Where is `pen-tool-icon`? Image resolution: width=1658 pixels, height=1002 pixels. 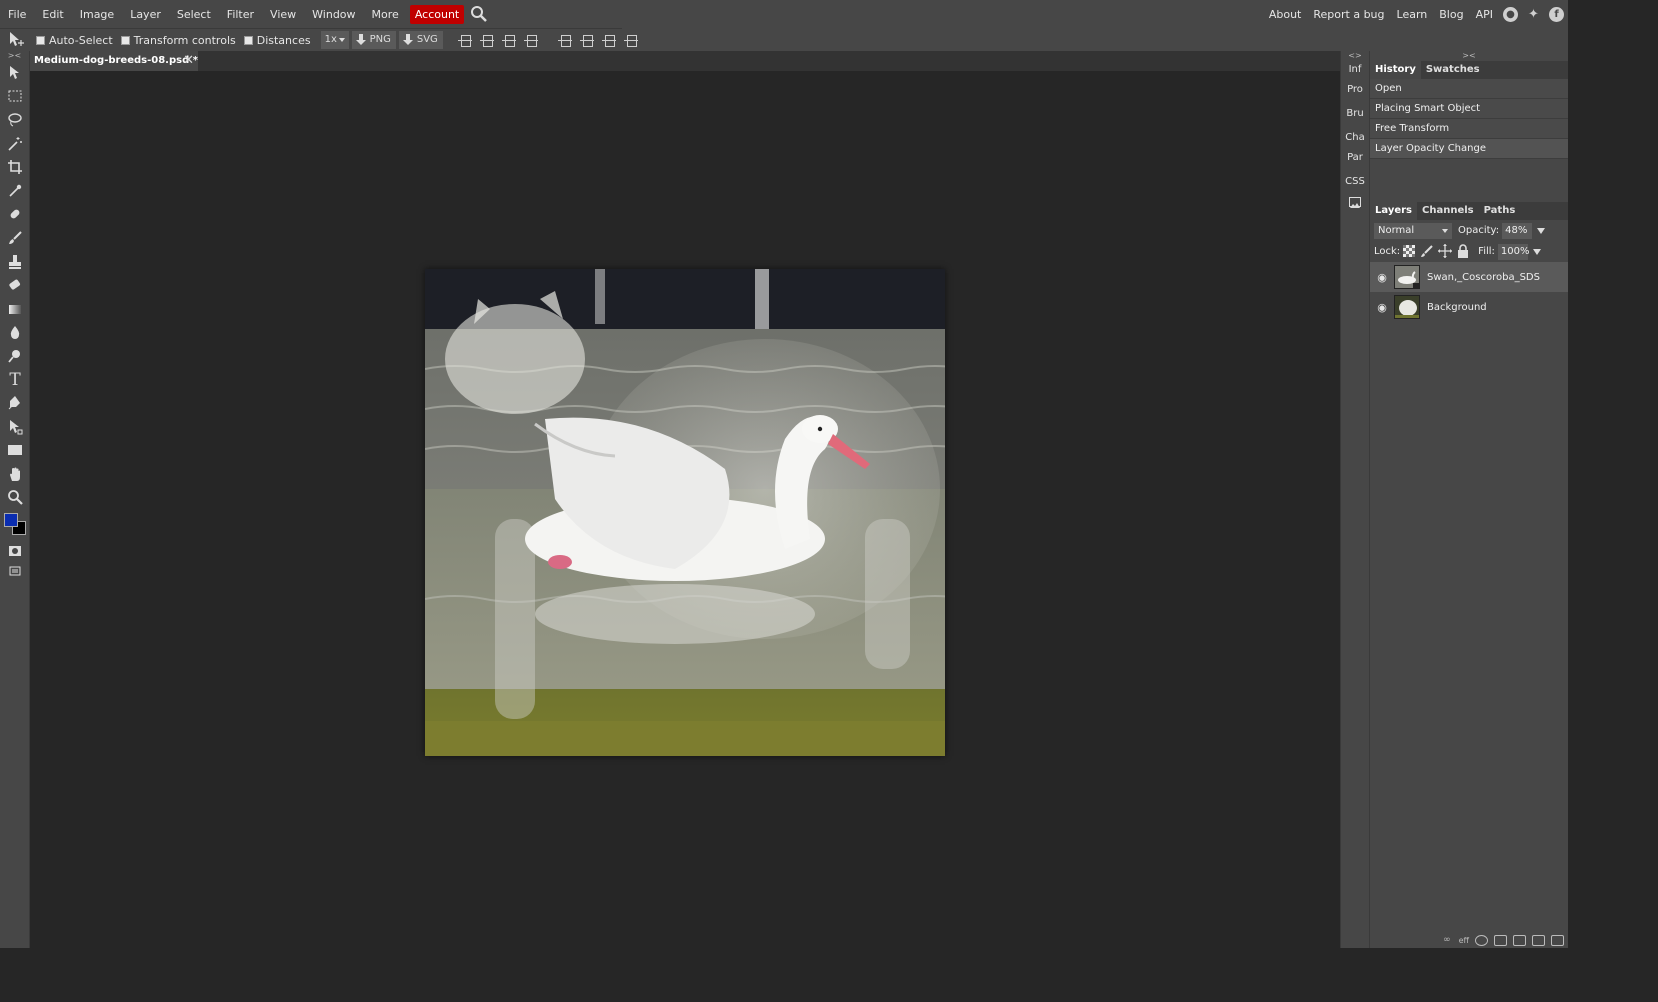
pen-tool-icon is located at coordinates (15, 403).